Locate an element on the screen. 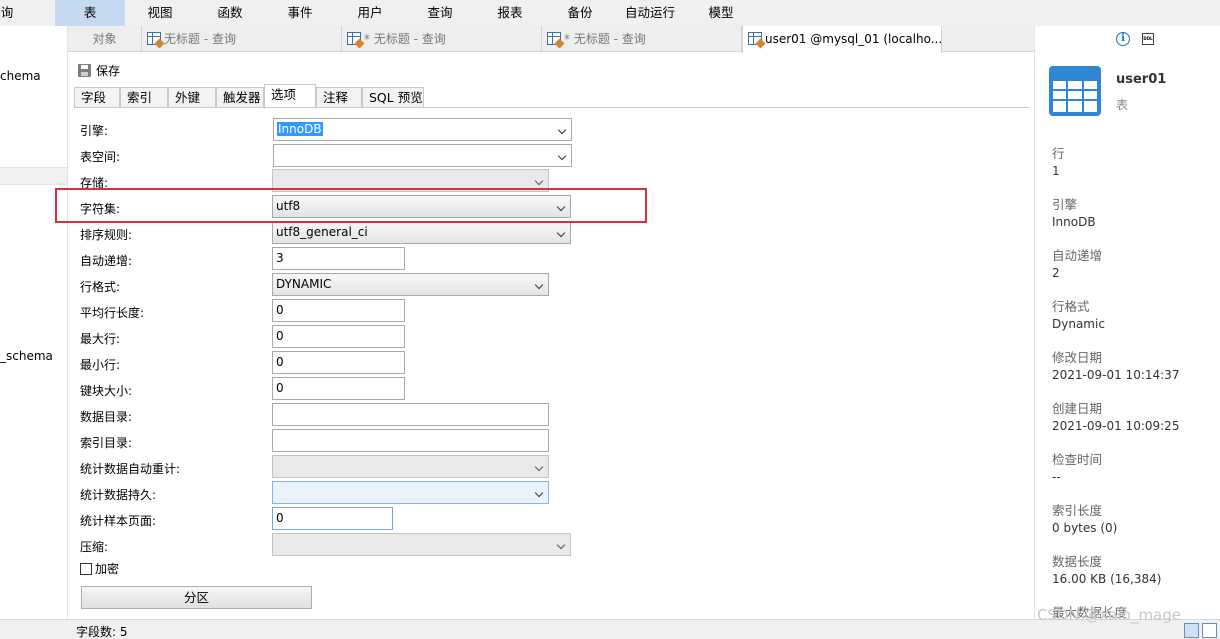 The width and height of the screenshot is (1220, 639). tab-query-1: 无标题 - 查询 is located at coordinates (242, 39).